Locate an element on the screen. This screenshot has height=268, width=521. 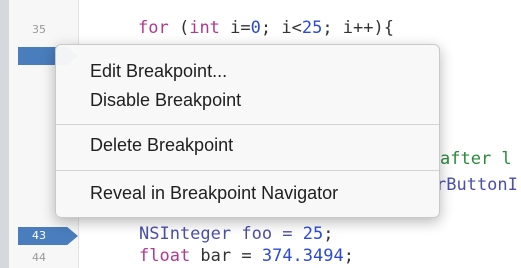
gutter-edge is located at coordinates (4, 134).